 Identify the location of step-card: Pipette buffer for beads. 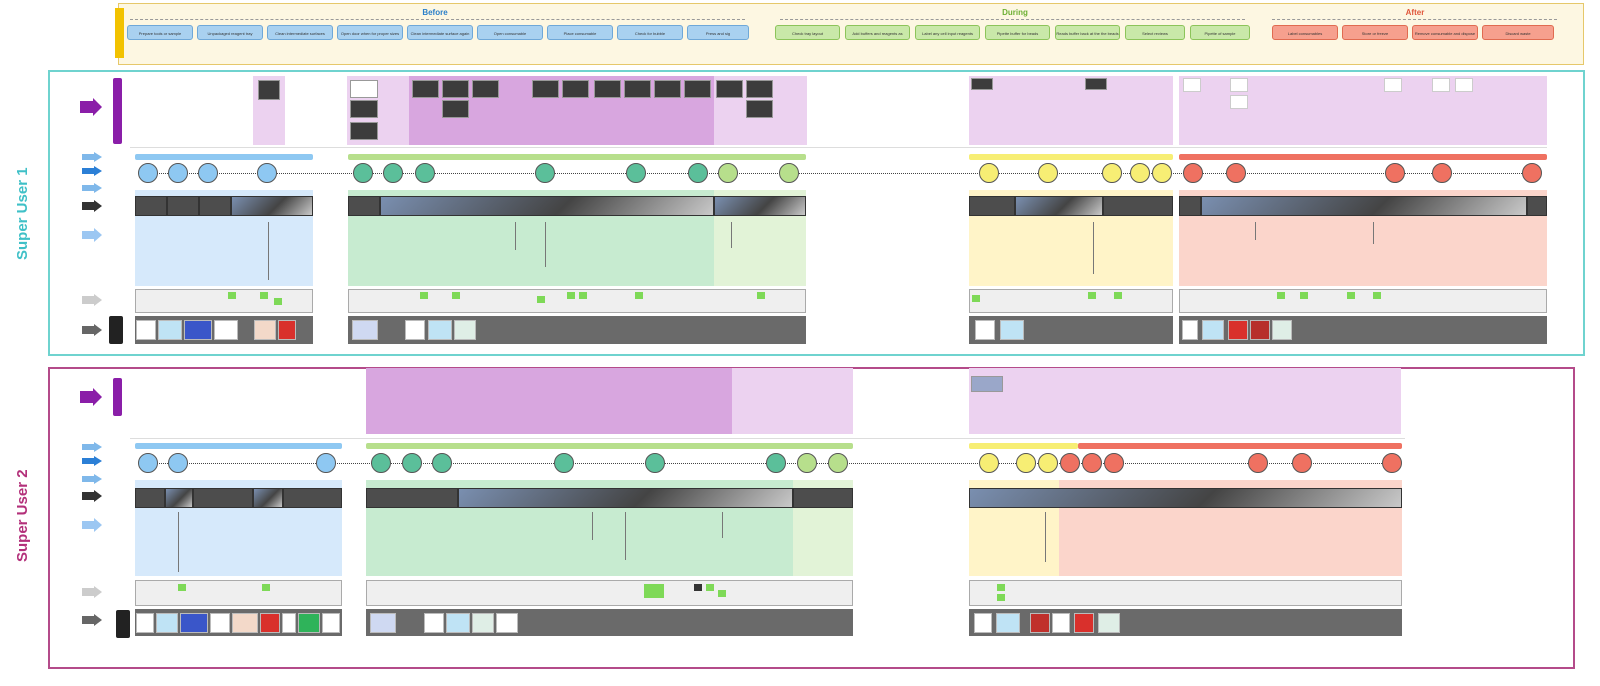
(1017, 32).